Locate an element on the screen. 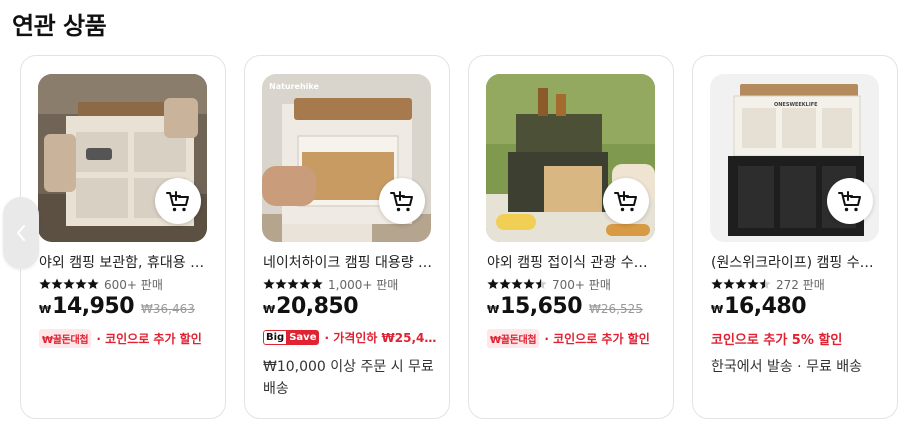 This screenshot has width=902, height=435. price-row: ₩ 14,950 ₩36,463 is located at coordinates (117, 306).